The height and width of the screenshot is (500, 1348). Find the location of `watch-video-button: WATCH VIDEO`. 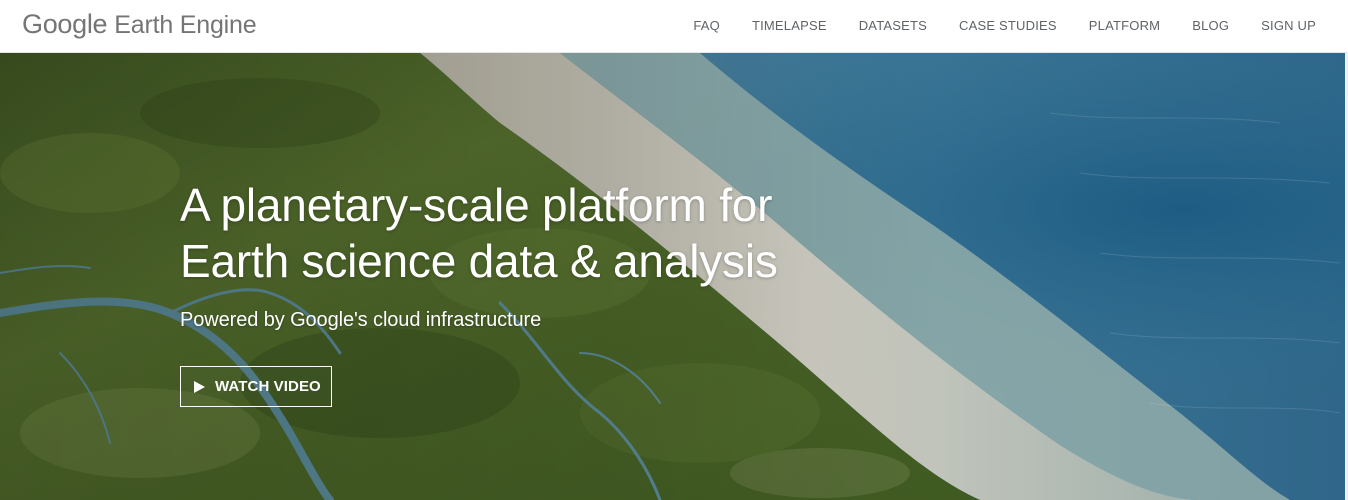

watch-video-button: WATCH VIDEO is located at coordinates (256, 386).